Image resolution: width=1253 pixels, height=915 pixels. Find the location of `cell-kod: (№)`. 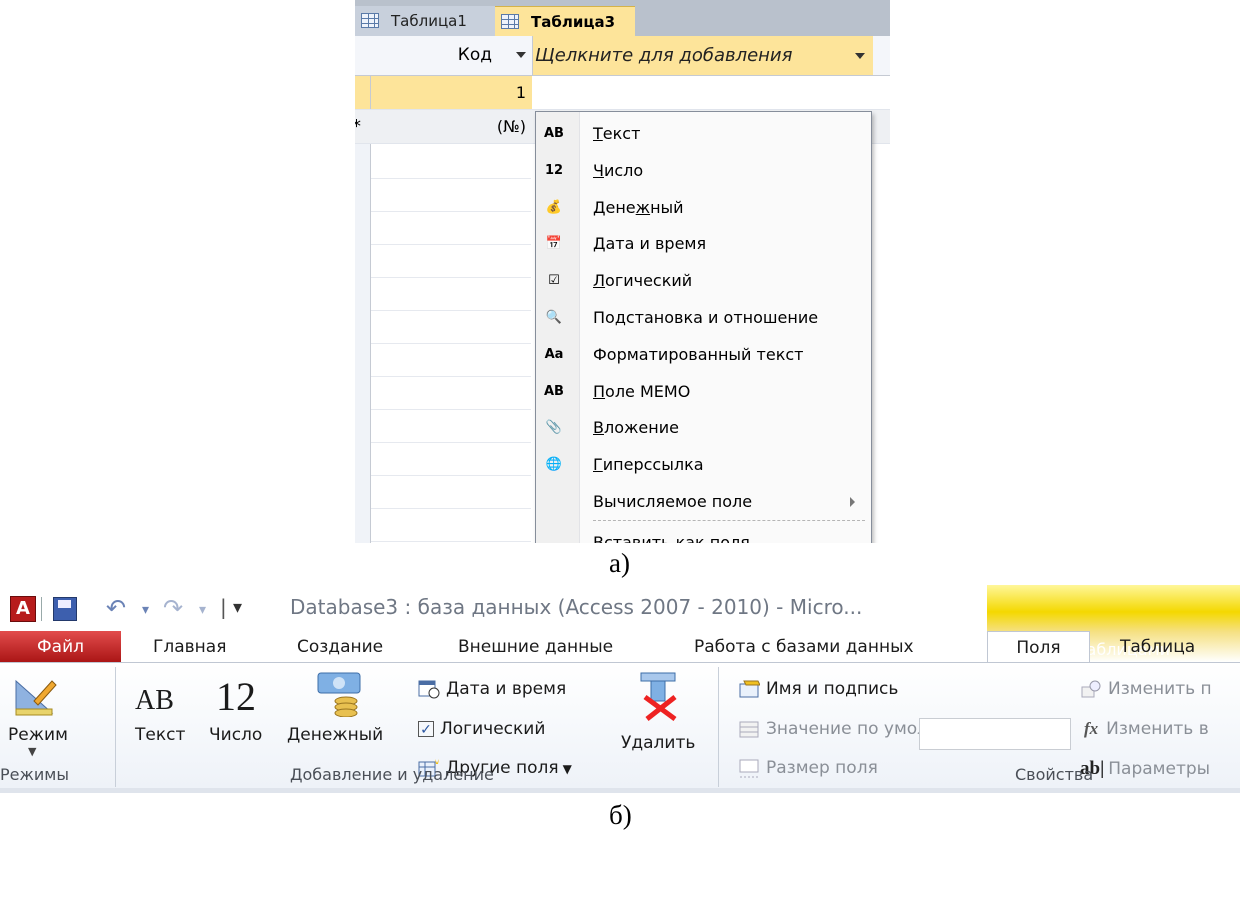

cell-kod: (№) is located at coordinates (451, 126).